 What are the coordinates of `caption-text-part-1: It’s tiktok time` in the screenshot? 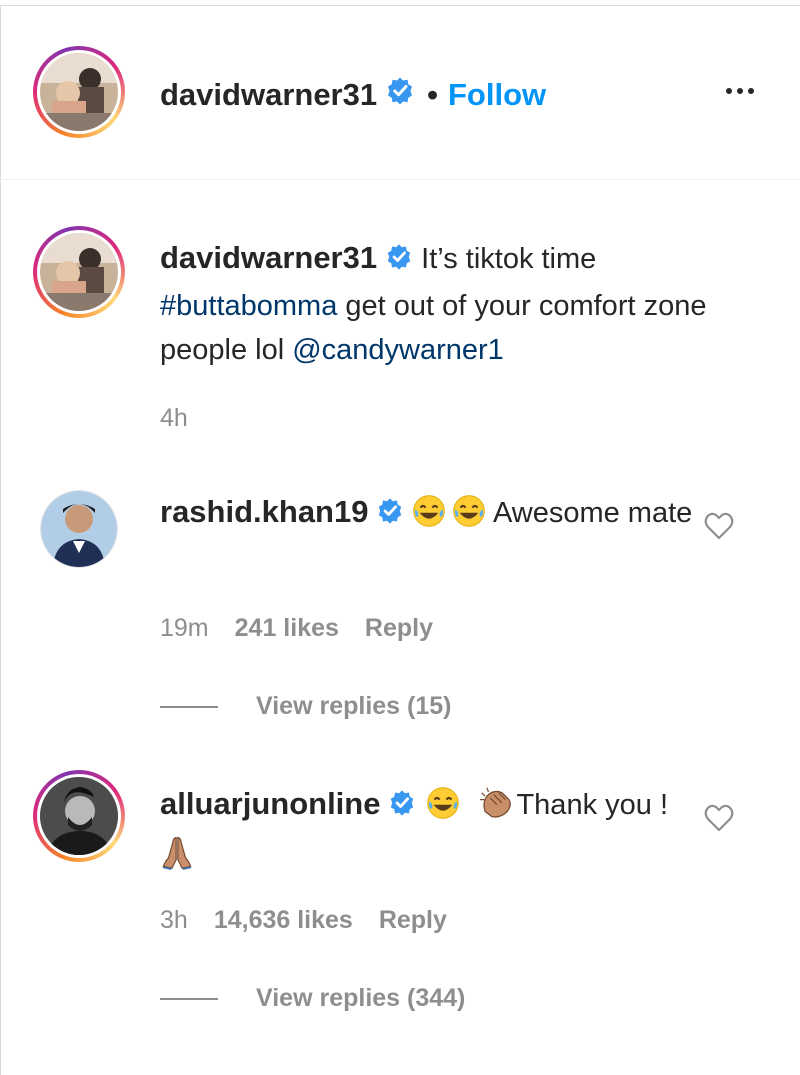 It's located at (505, 259).